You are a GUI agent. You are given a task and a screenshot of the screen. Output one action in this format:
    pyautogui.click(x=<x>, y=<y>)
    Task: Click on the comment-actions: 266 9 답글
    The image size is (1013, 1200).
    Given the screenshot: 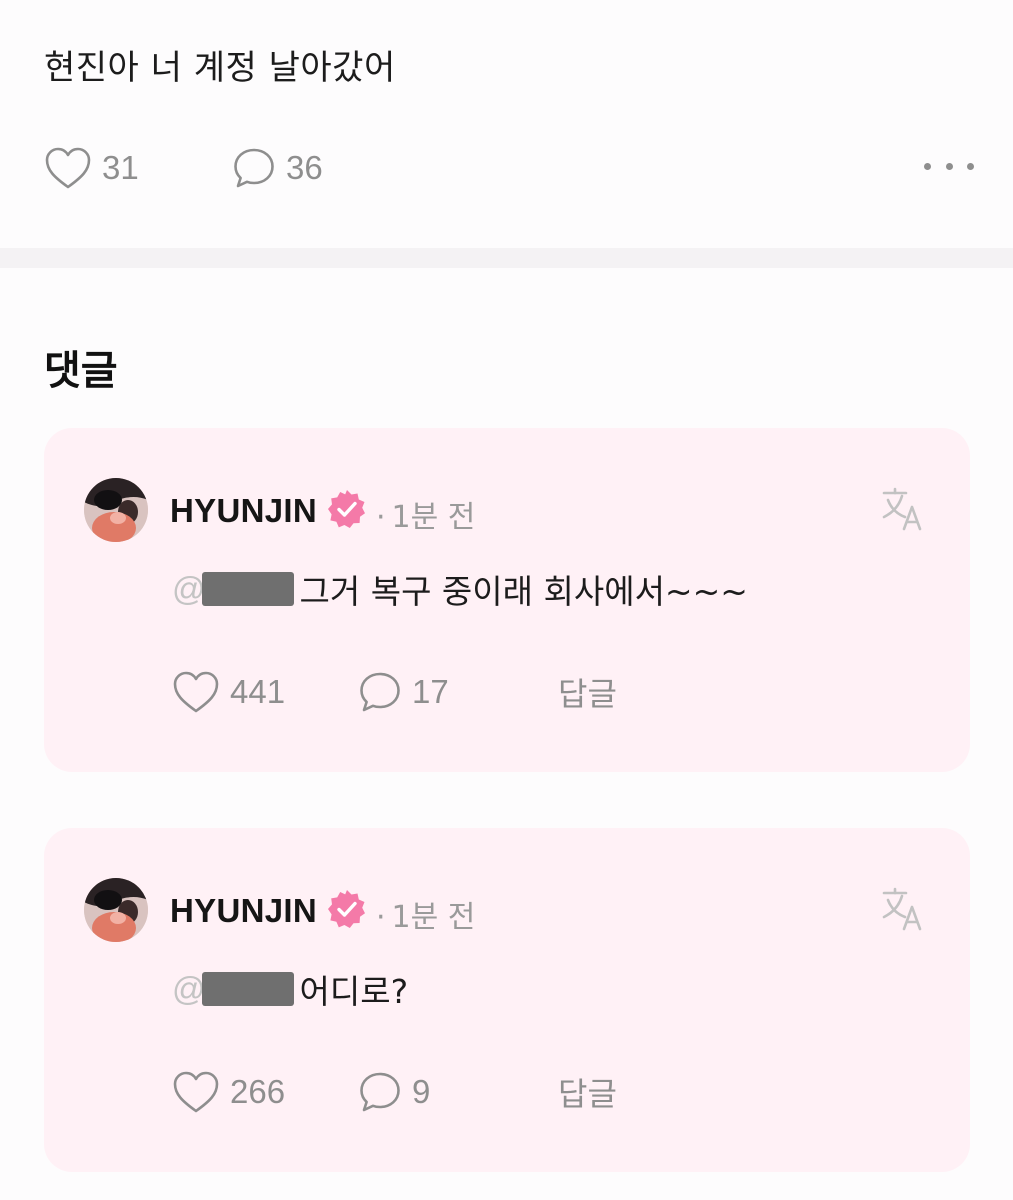 What is the action you would take?
    pyautogui.click(x=422, y=1092)
    